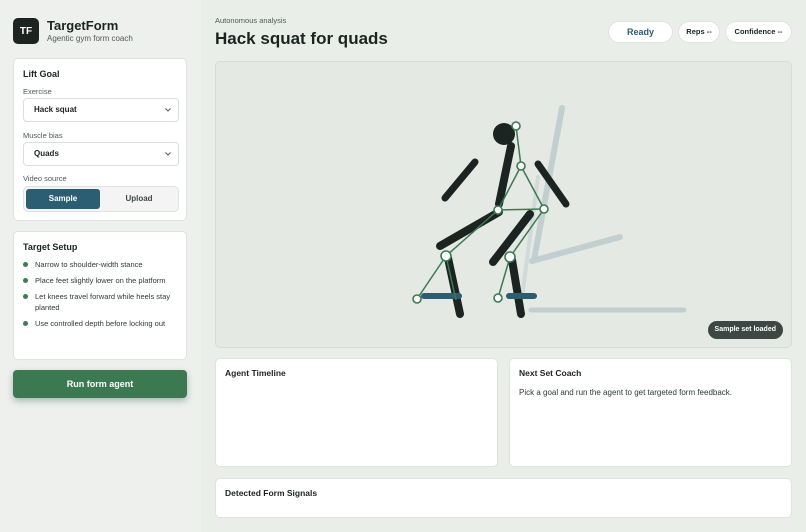 The height and width of the screenshot is (532, 806). What do you see at coordinates (103, 264) in the screenshot?
I see `list-item: Narrow to shoulder-width stance` at bounding box center [103, 264].